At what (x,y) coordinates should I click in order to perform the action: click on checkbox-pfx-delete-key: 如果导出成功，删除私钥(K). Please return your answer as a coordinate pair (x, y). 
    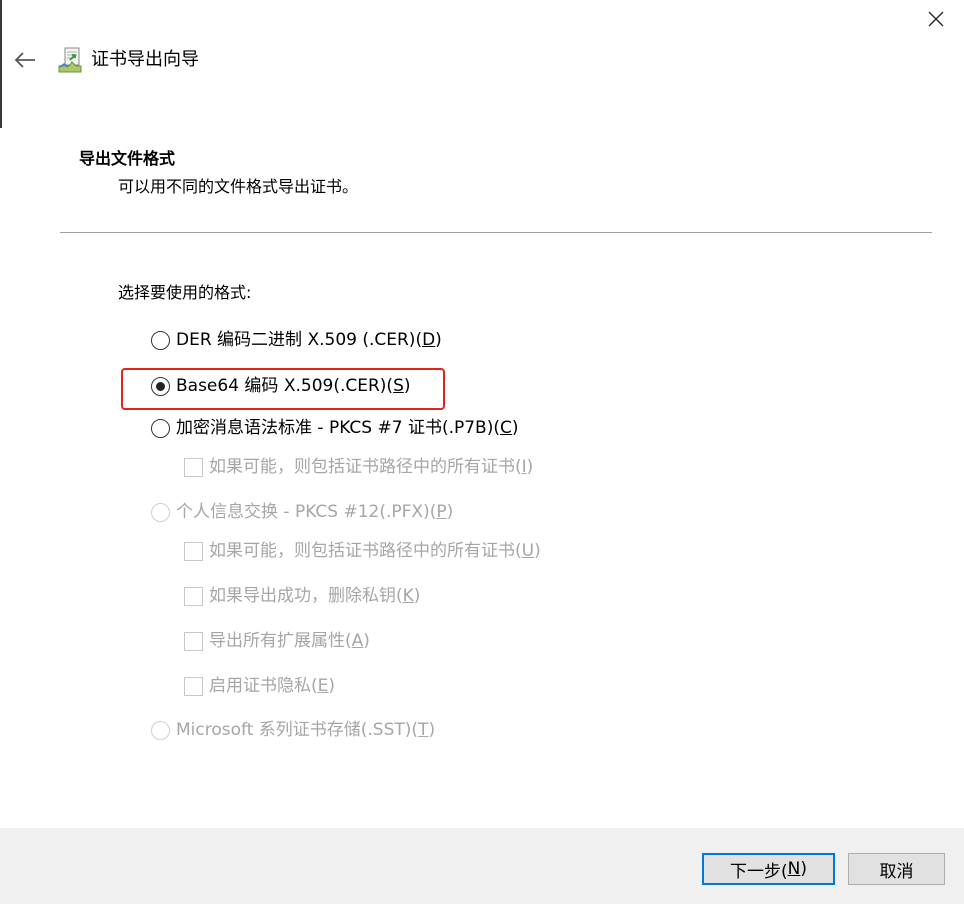
    Looking at the image, I should click on (302, 596).